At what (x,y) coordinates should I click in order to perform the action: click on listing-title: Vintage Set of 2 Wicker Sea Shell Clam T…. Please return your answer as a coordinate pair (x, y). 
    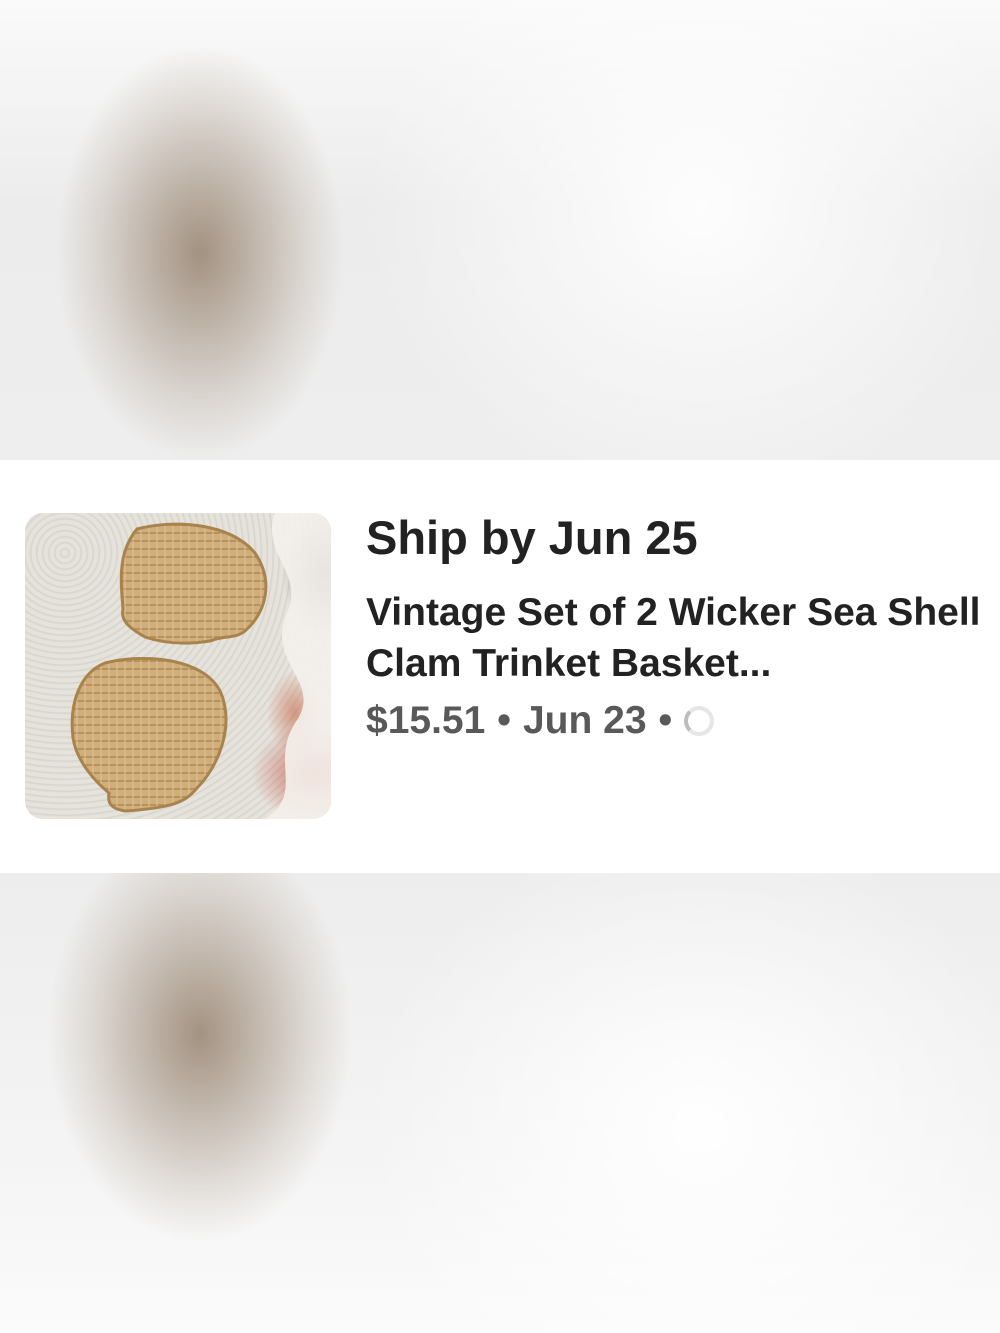
    Looking at the image, I should click on (676, 638).